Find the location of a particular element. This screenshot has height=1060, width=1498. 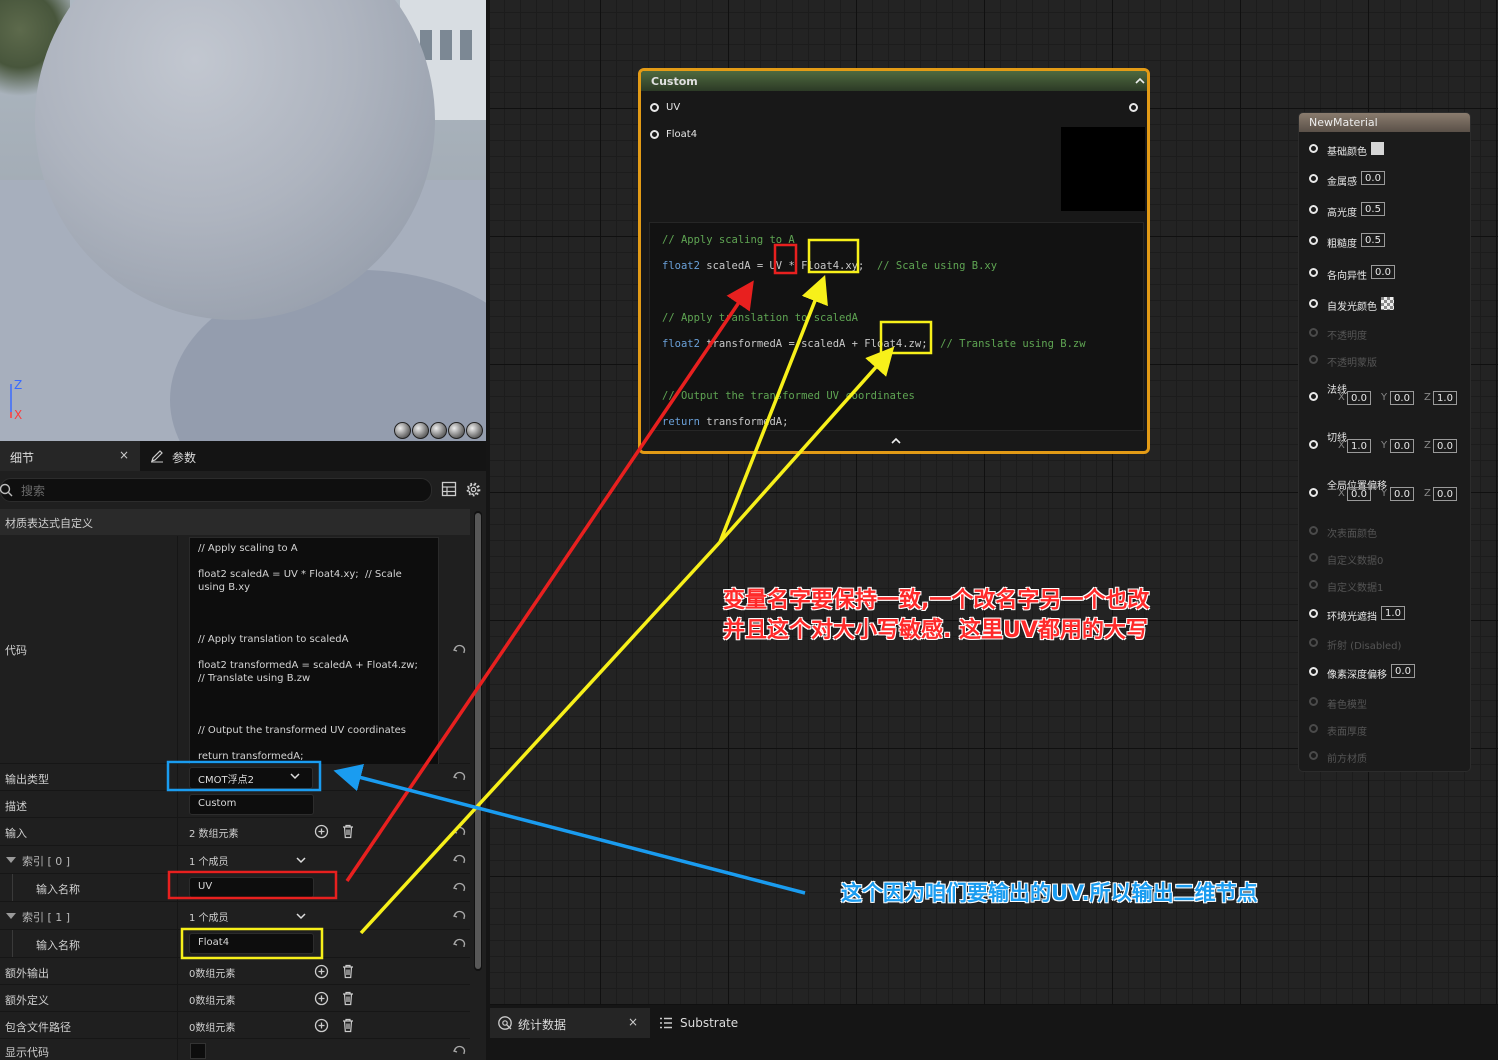

table-view-icon is located at coordinates (449, 489).